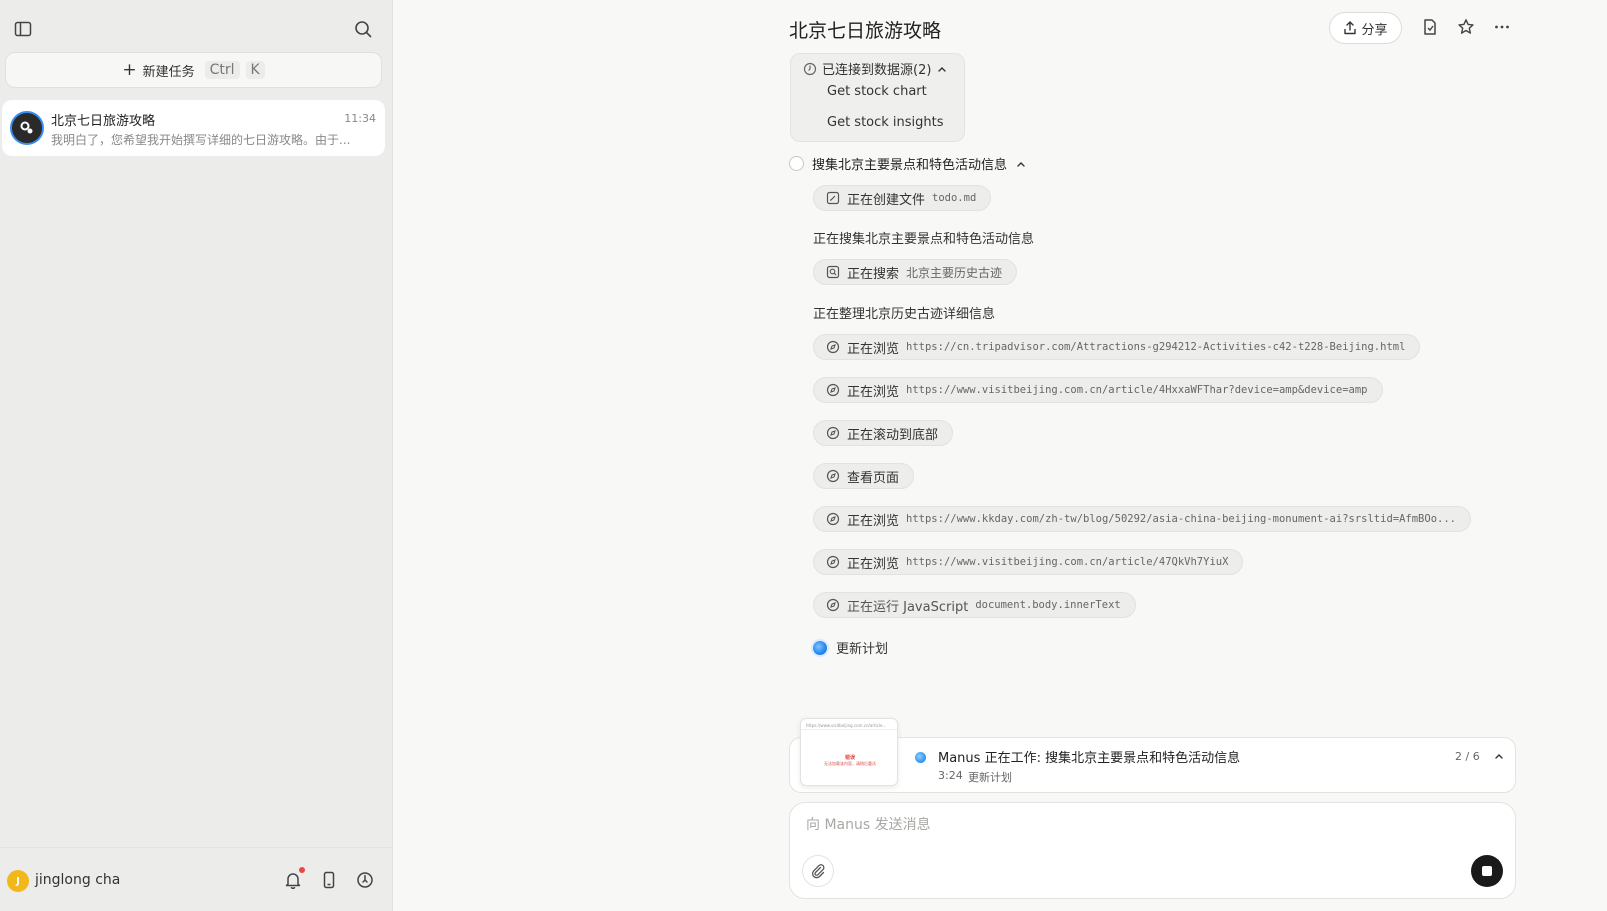  What do you see at coordinates (1089, 758) in the screenshot?
I see `status-title: Manus 正在工作: 搜集北京主要景点和特色活动信息` at bounding box center [1089, 758].